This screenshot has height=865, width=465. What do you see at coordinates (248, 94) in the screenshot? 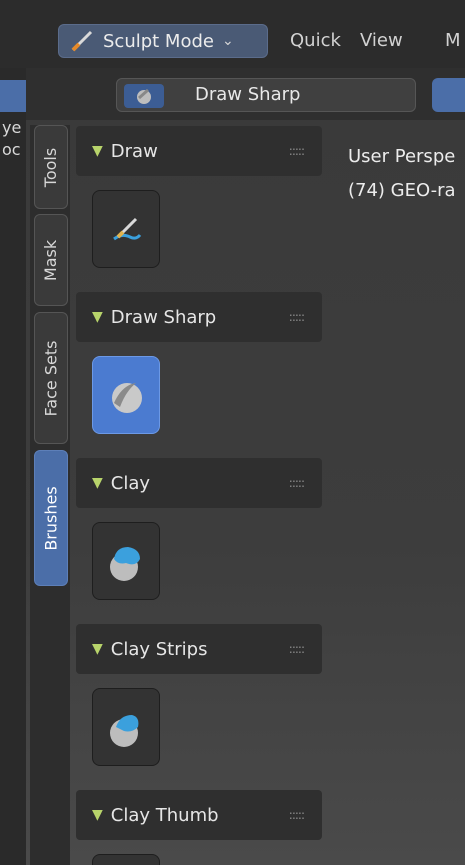
I see `current-brush-name: Draw Sharp` at bounding box center [248, 94].